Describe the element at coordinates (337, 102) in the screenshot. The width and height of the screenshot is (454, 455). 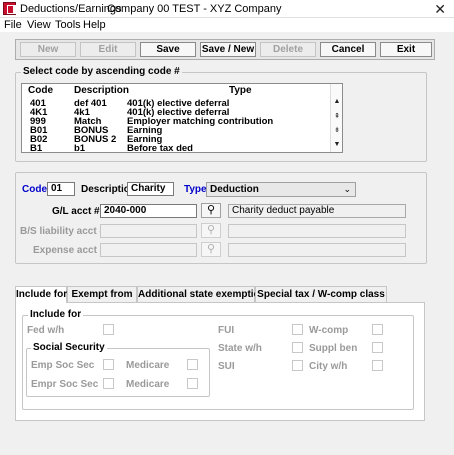
I see `scroll-up-icon: ▲` at that location.